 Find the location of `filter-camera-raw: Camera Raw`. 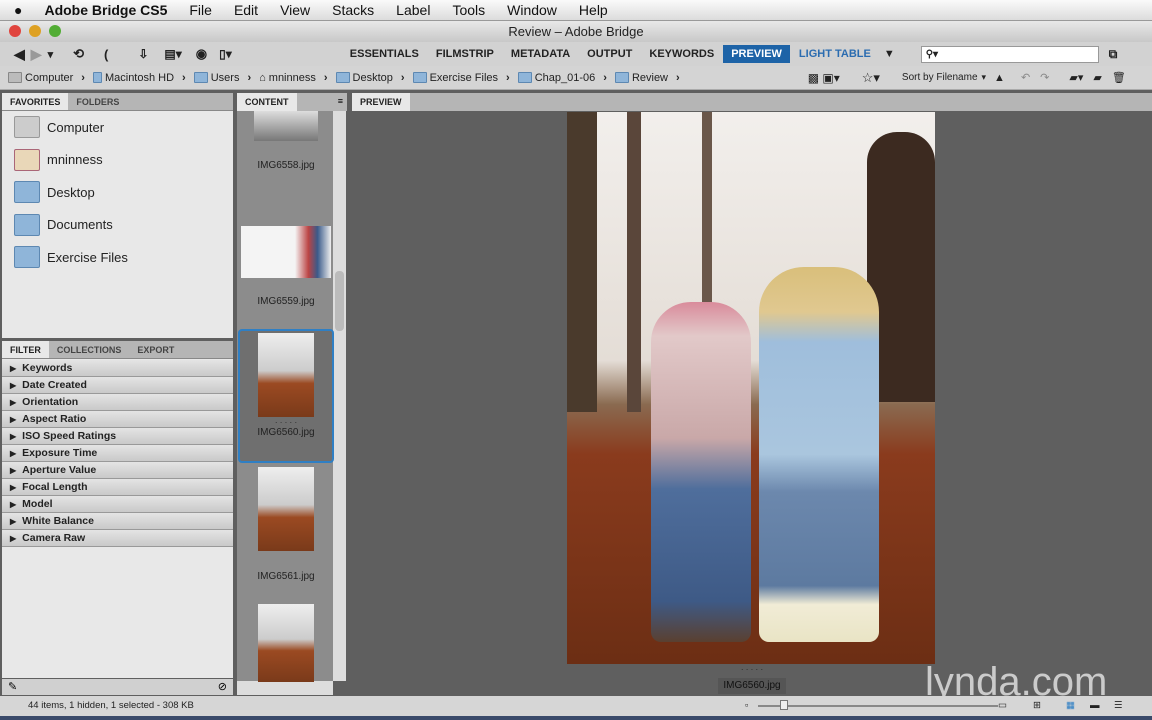

filter-camera-raw: Camera Raw is located at coordinates (117, 538).